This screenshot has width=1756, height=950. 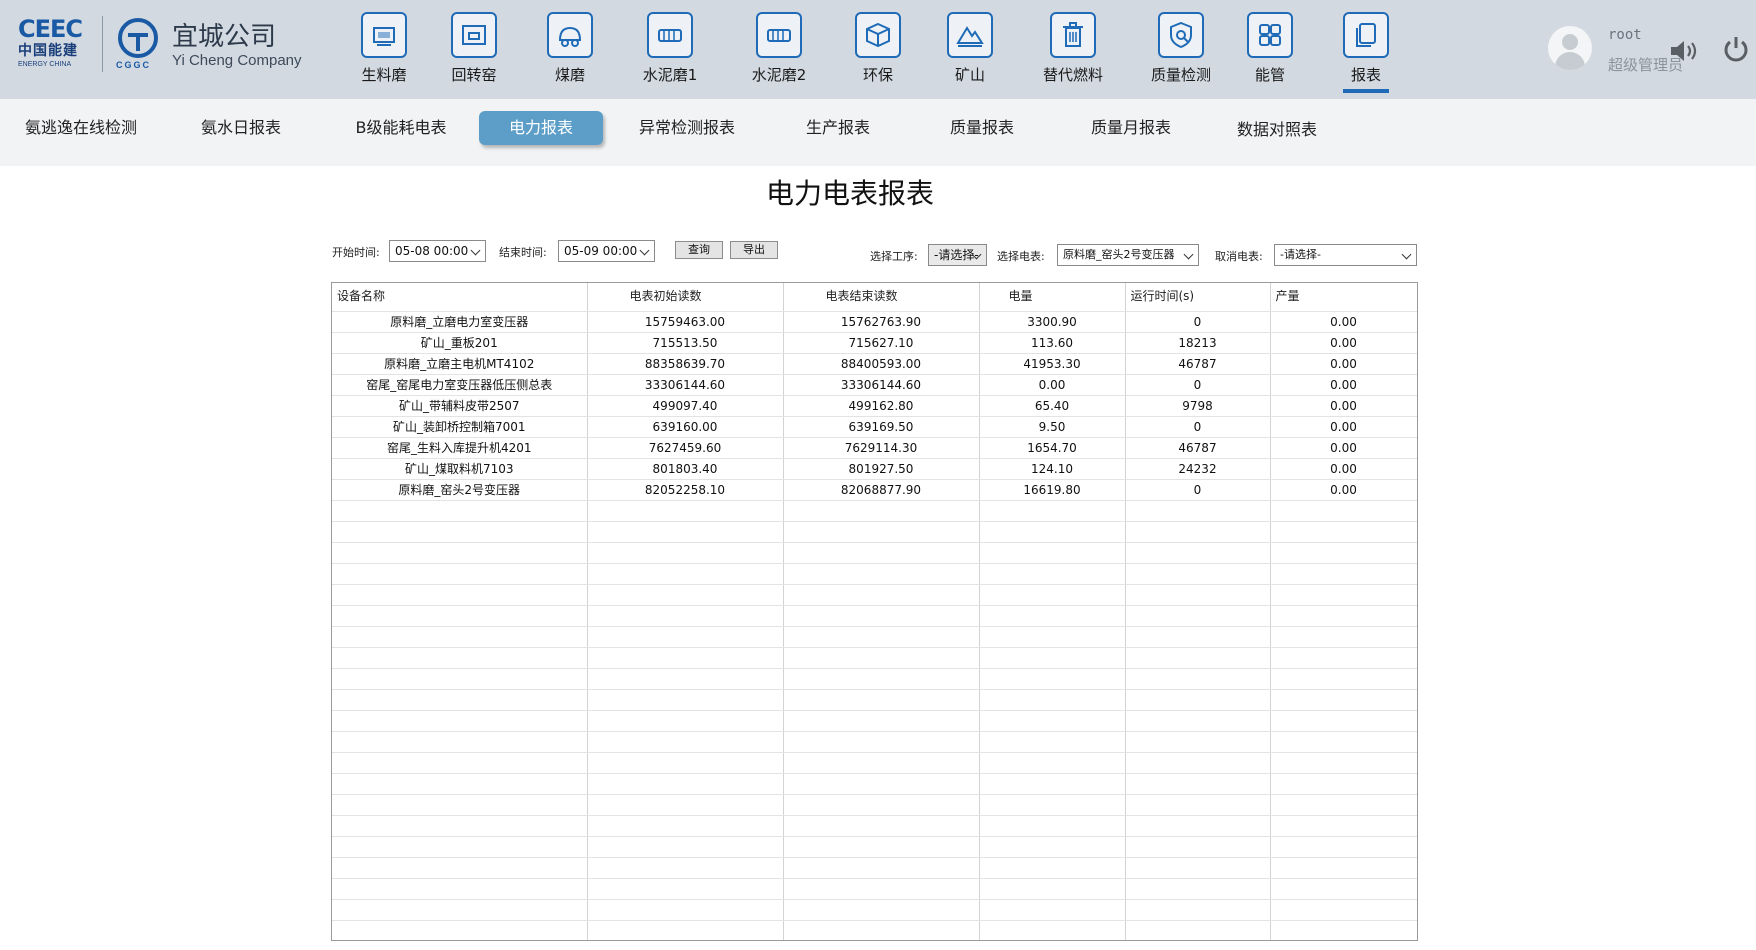 What do you see at coordinates (754, 250) in the screenshot?
I see `export-button: 导出` at bounding box center [754, 250].